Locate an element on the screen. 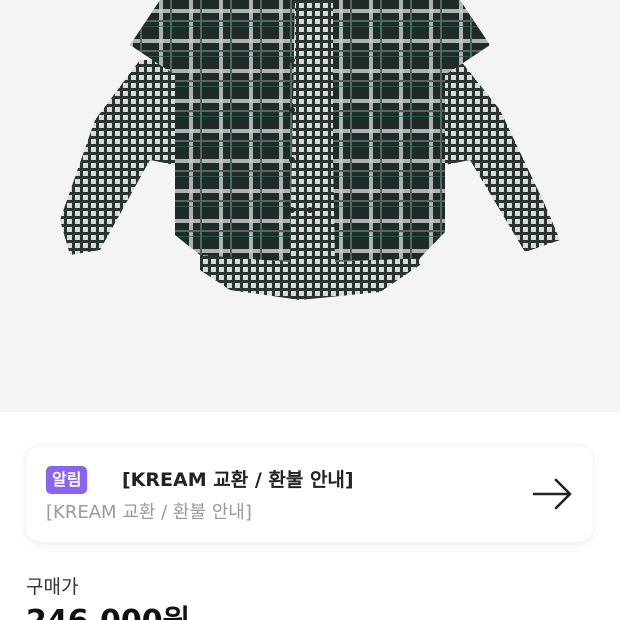 This screenshot has width=620, height=620. notice-title: [KREAM 교환 / 환불 안내] is located at coordinates (238, 480).